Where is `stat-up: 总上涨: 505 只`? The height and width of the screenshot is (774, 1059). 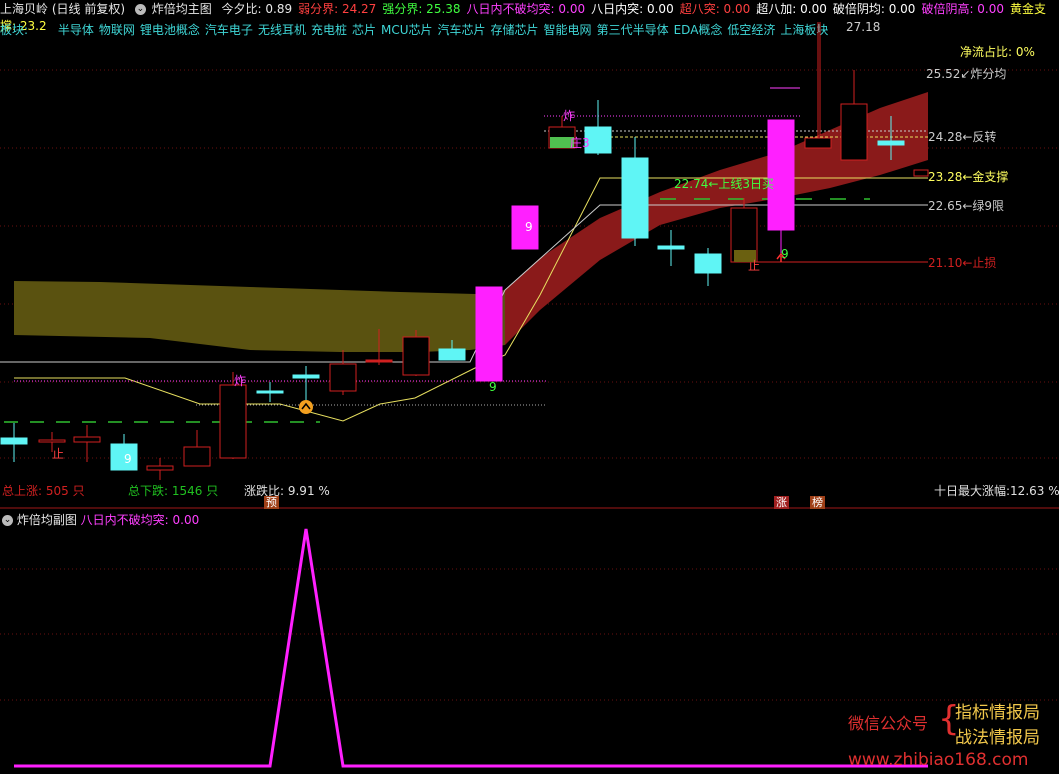 stat-up: 总上涨: 505 只 is located at coordinates (43, 491).